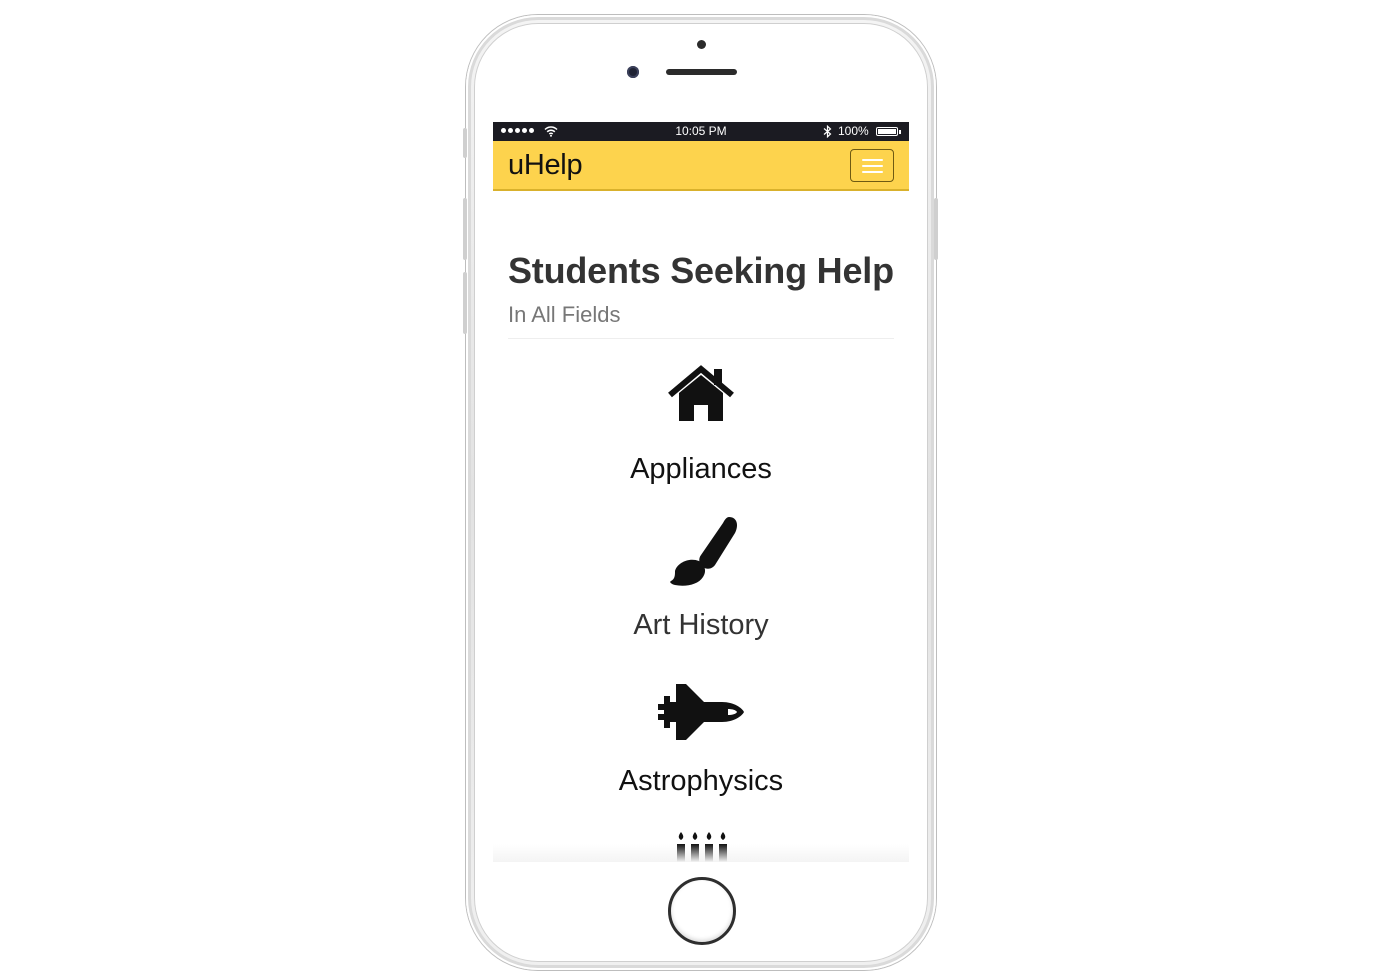 The width and height of the screenshot is (1400, 980). I want to click on category-art-history: Art History, so click(701, 578).